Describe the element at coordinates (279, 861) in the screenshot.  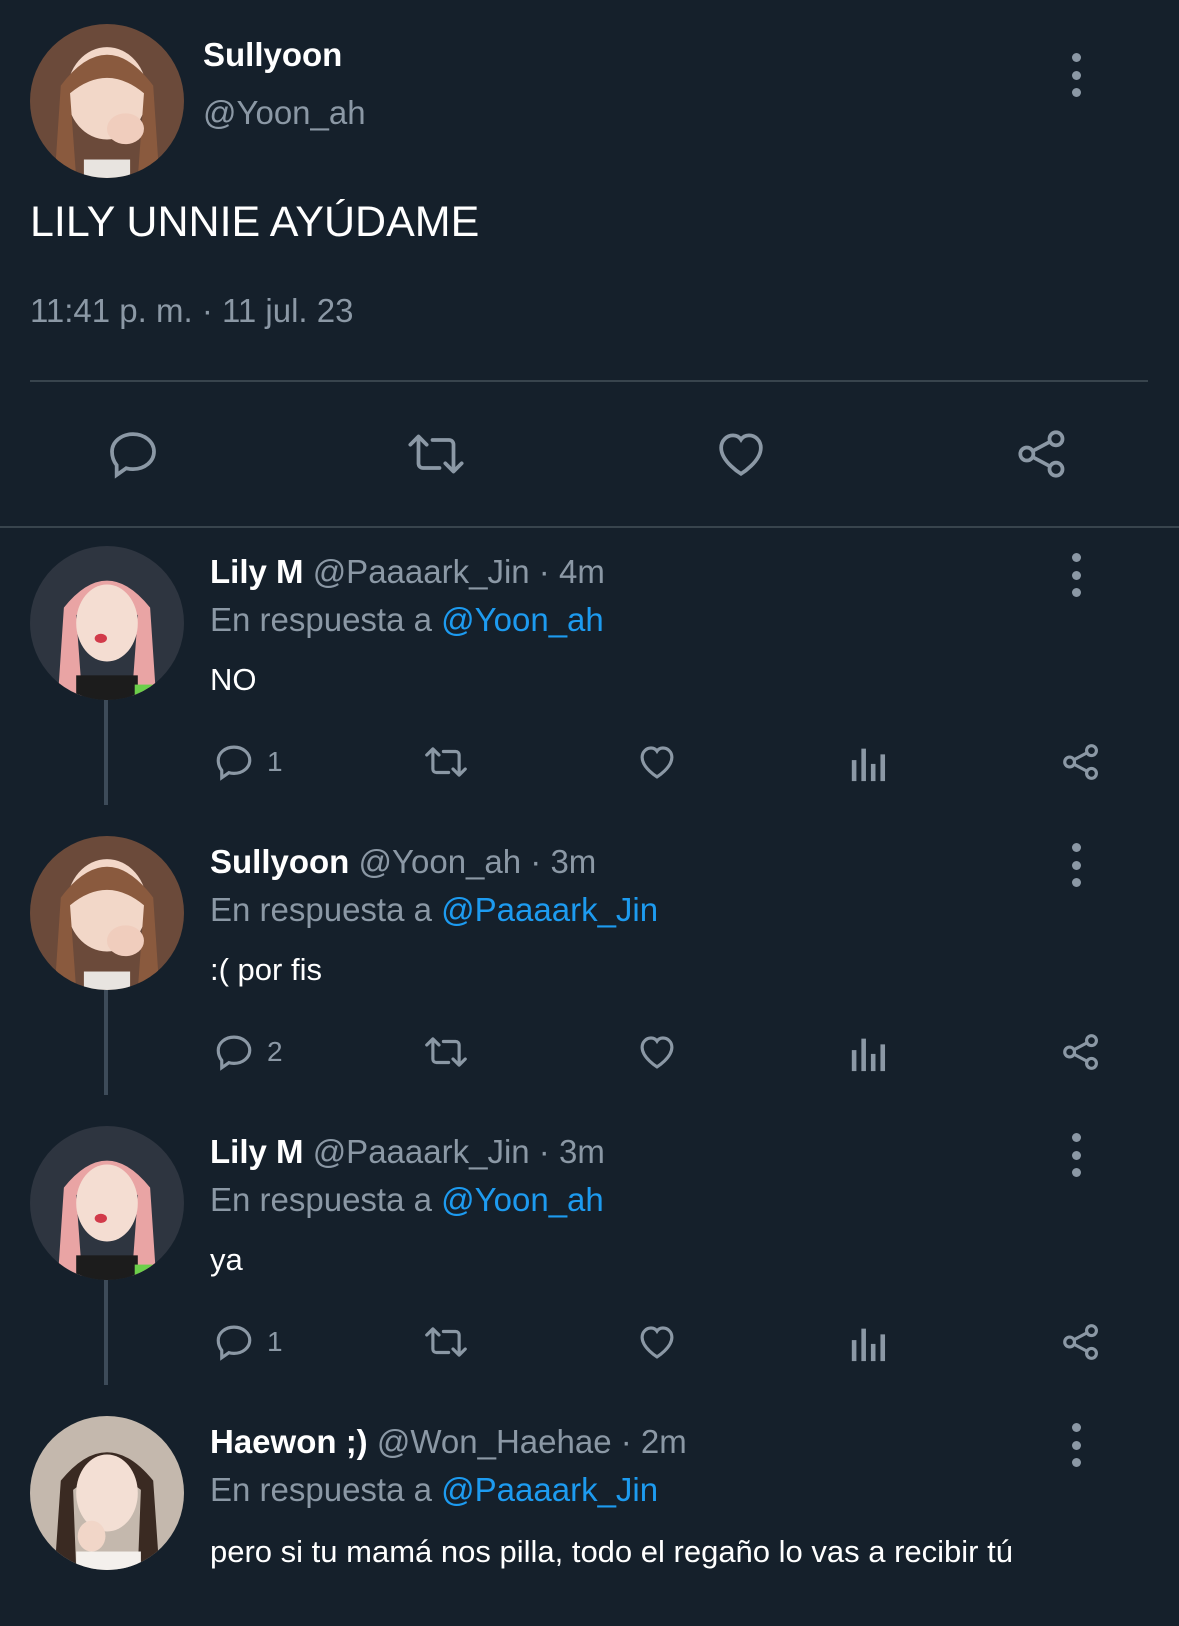
I see `reply-author-name: Sullyoon` at that location.